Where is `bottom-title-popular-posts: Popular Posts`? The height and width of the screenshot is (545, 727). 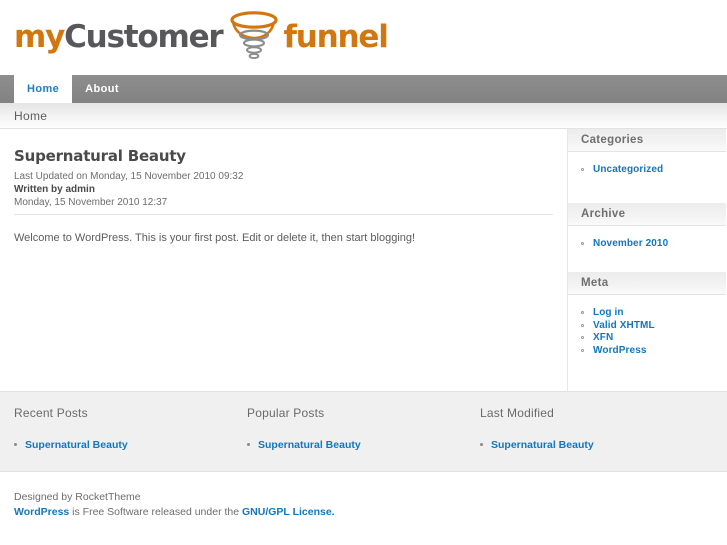 bottom-title-popular-posts: Popular Posts is located at coordinates (286, 413).